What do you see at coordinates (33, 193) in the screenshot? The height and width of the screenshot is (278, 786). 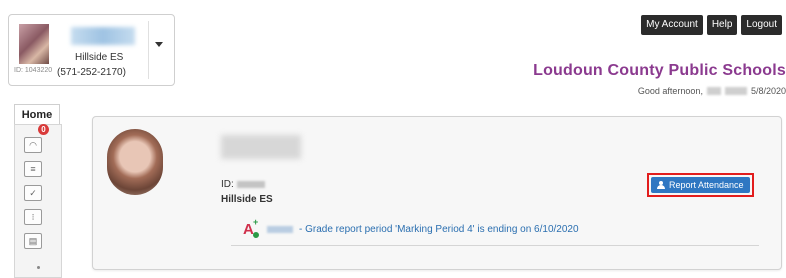 I see `checklist-icon: ✓` at bounding box center [33, 193].